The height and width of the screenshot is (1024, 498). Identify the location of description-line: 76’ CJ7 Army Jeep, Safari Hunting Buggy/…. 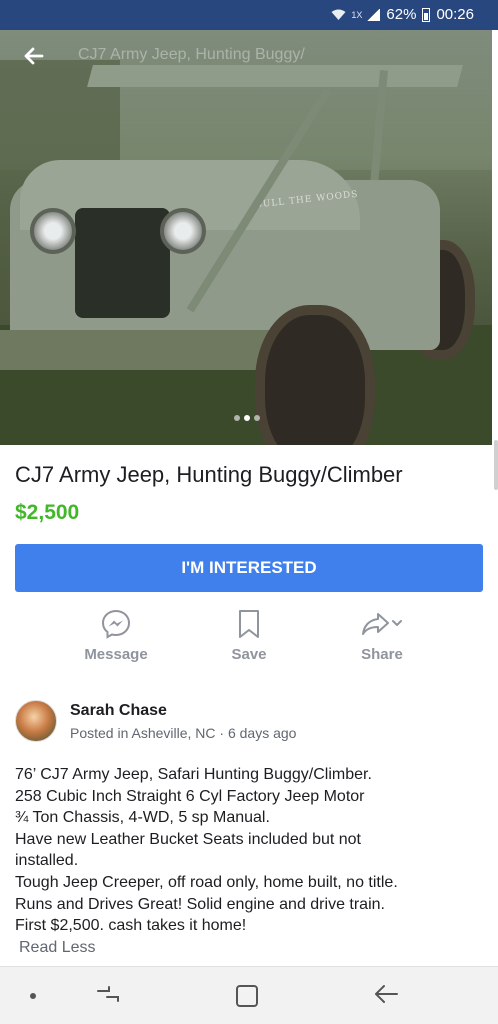
(193, 774).